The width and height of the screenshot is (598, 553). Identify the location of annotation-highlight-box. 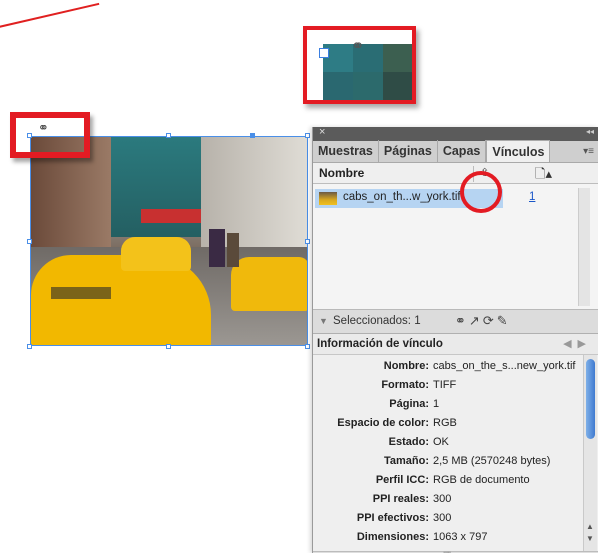
(50, 135).